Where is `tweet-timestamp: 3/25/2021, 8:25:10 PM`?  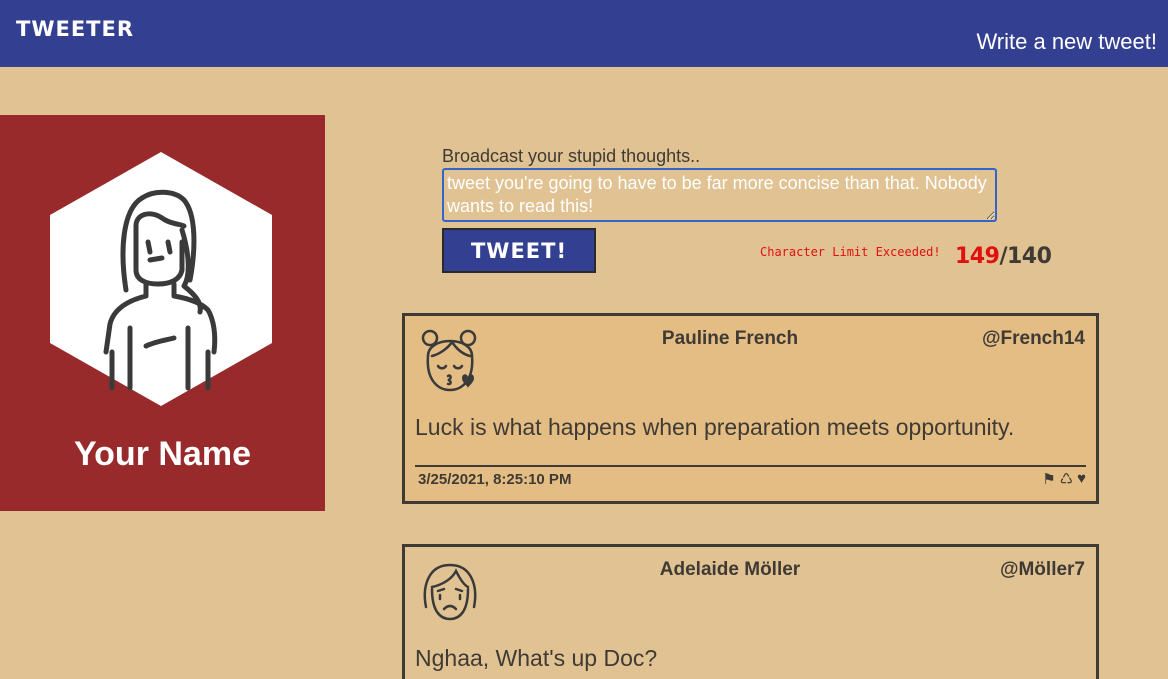
tweet-timestamp: 3/25/2021, 8:25:10 PM is located at coordinates (495, 479).